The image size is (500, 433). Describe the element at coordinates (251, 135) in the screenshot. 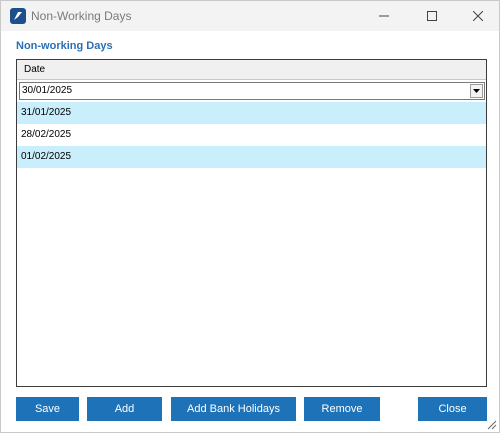

I see `table-row: 28/02/2025` at that location.